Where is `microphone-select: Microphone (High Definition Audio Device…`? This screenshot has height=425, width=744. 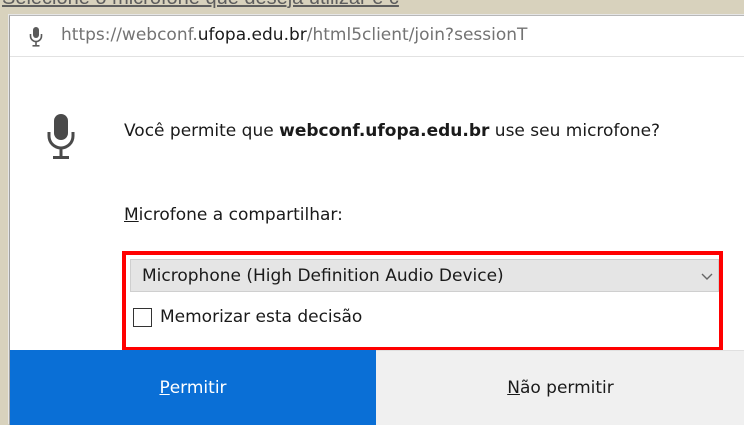
microphone-select: Microphone (High Definition Audio Device… is located at coordinates (424, 275).